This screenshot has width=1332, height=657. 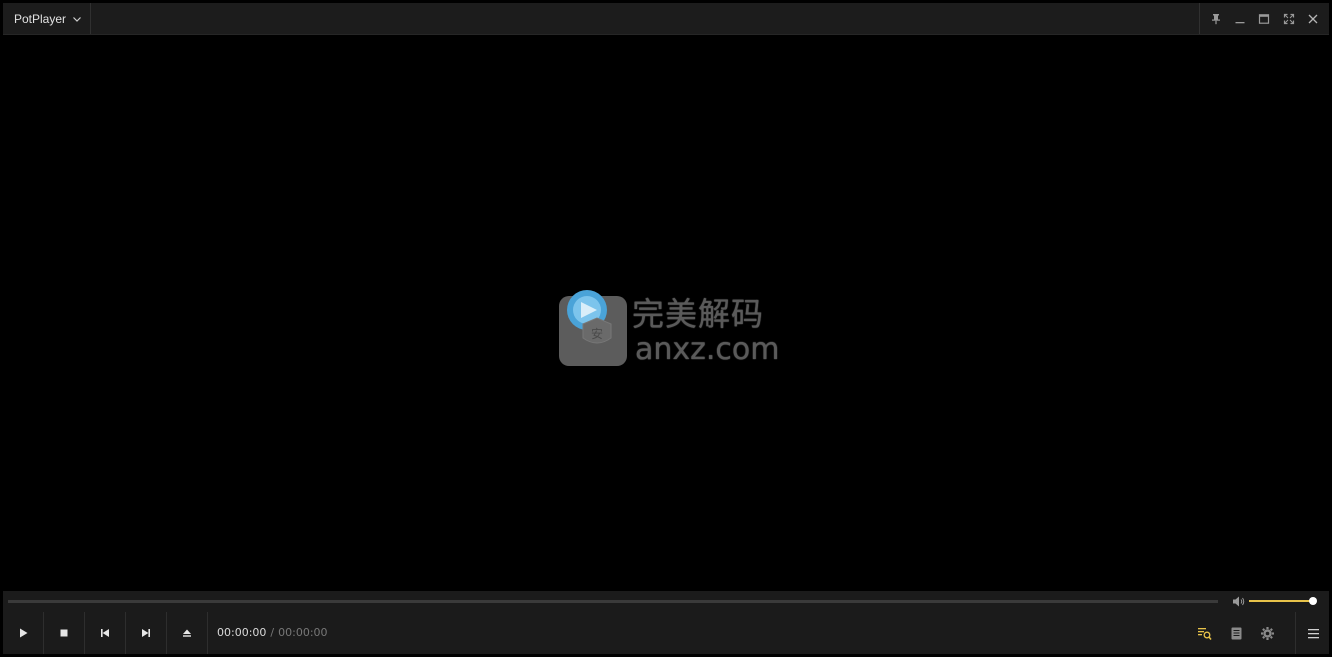 I want to click on close-button, so click(x=1313, y=19).